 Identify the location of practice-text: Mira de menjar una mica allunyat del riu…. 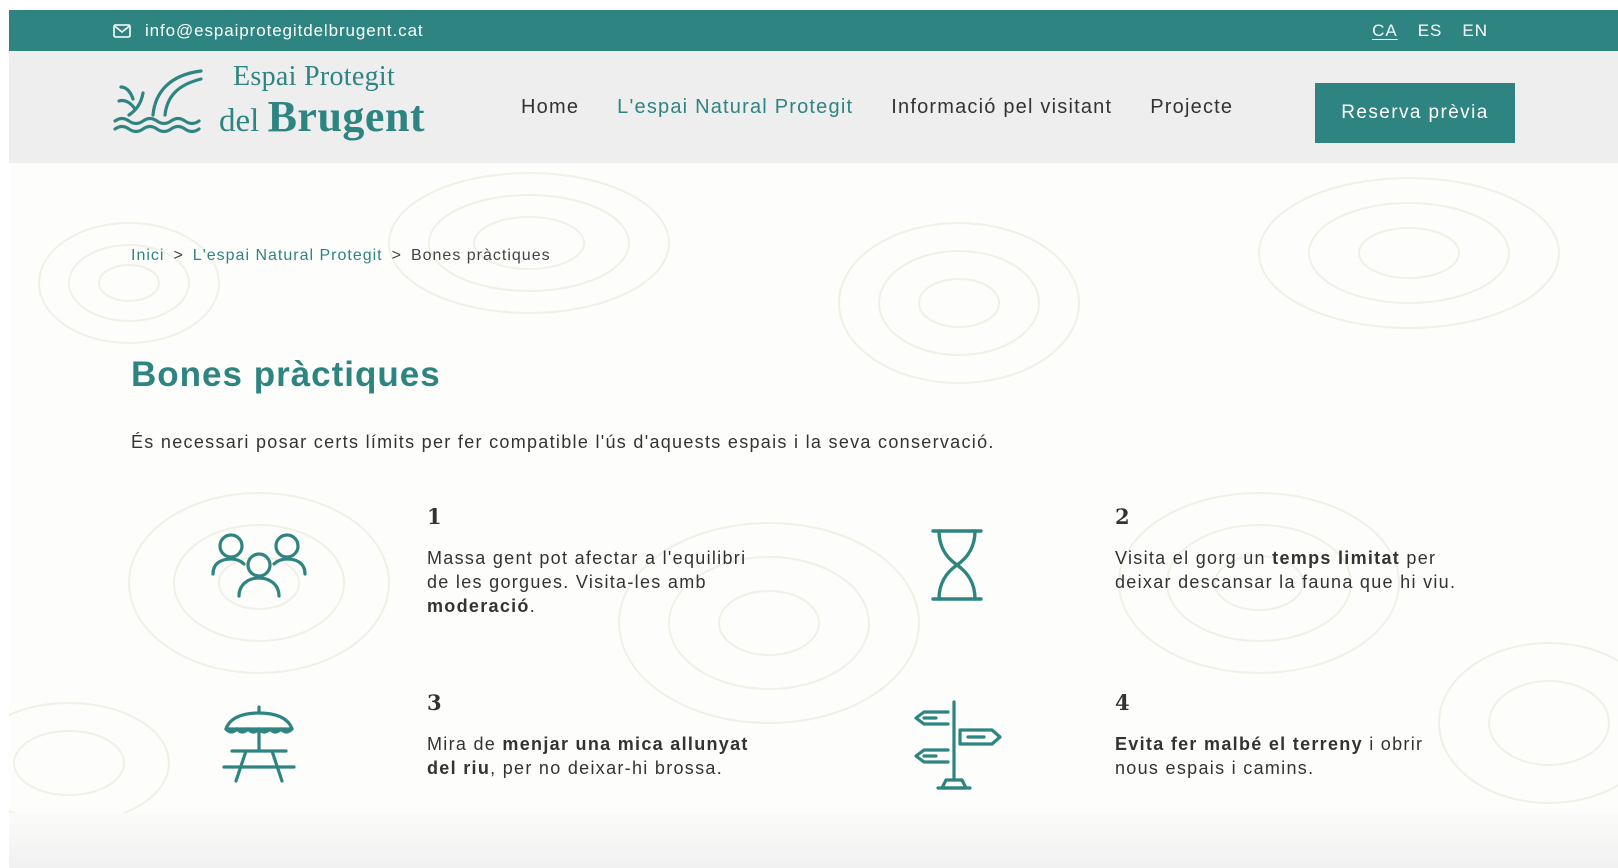
(599, 756).